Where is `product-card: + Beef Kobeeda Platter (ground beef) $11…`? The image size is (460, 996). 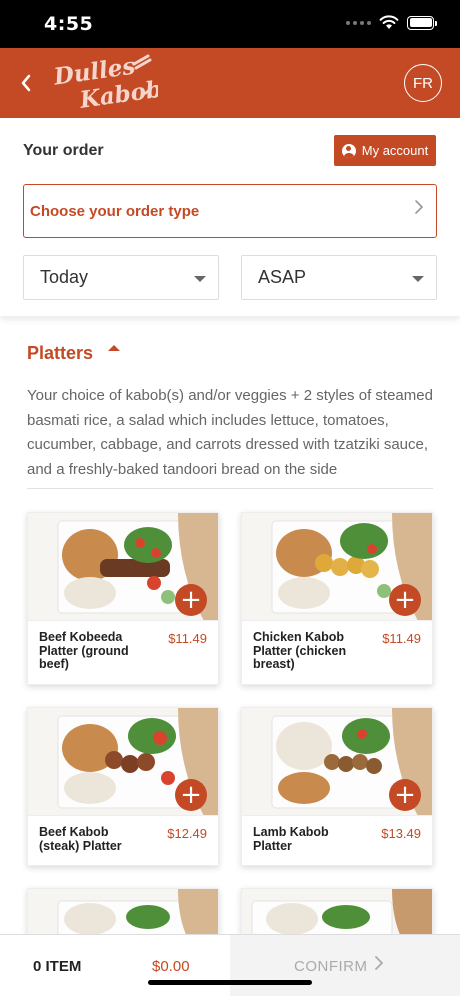
product-card: + Beef Kobeeda Platter (ground beef) $11… is located at coordinates (123, 598).